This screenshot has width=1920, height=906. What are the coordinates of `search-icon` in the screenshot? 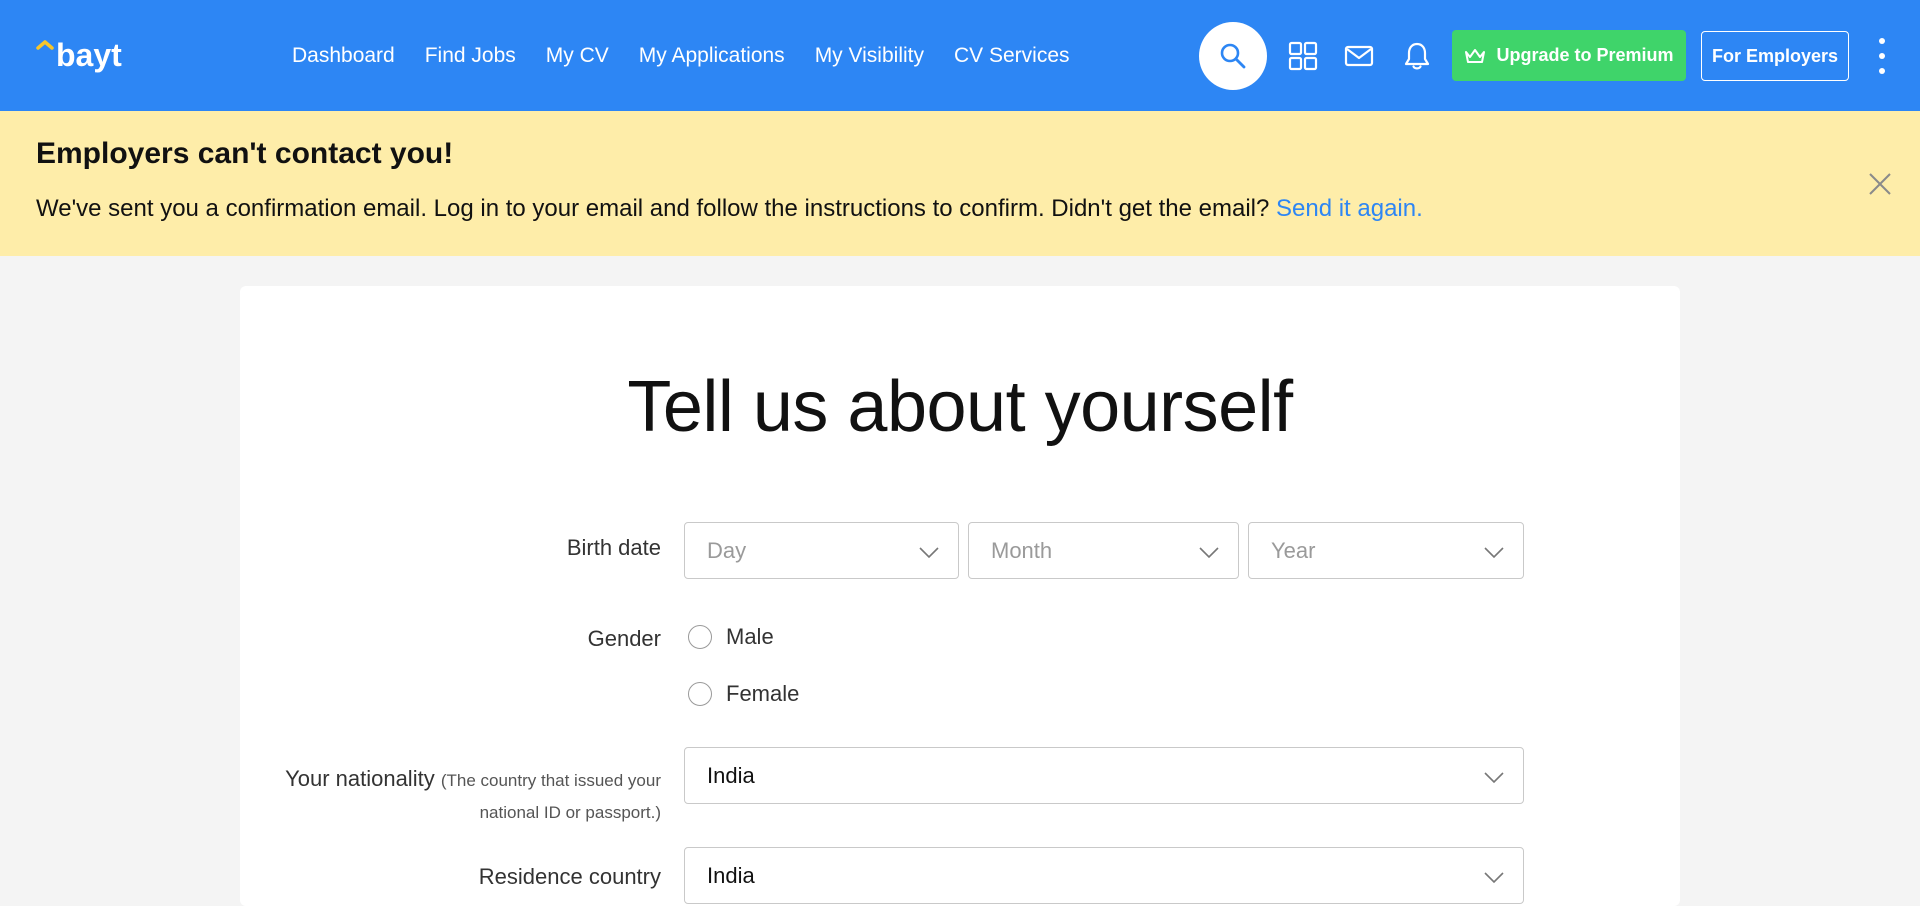 It's located at (1233, 56).